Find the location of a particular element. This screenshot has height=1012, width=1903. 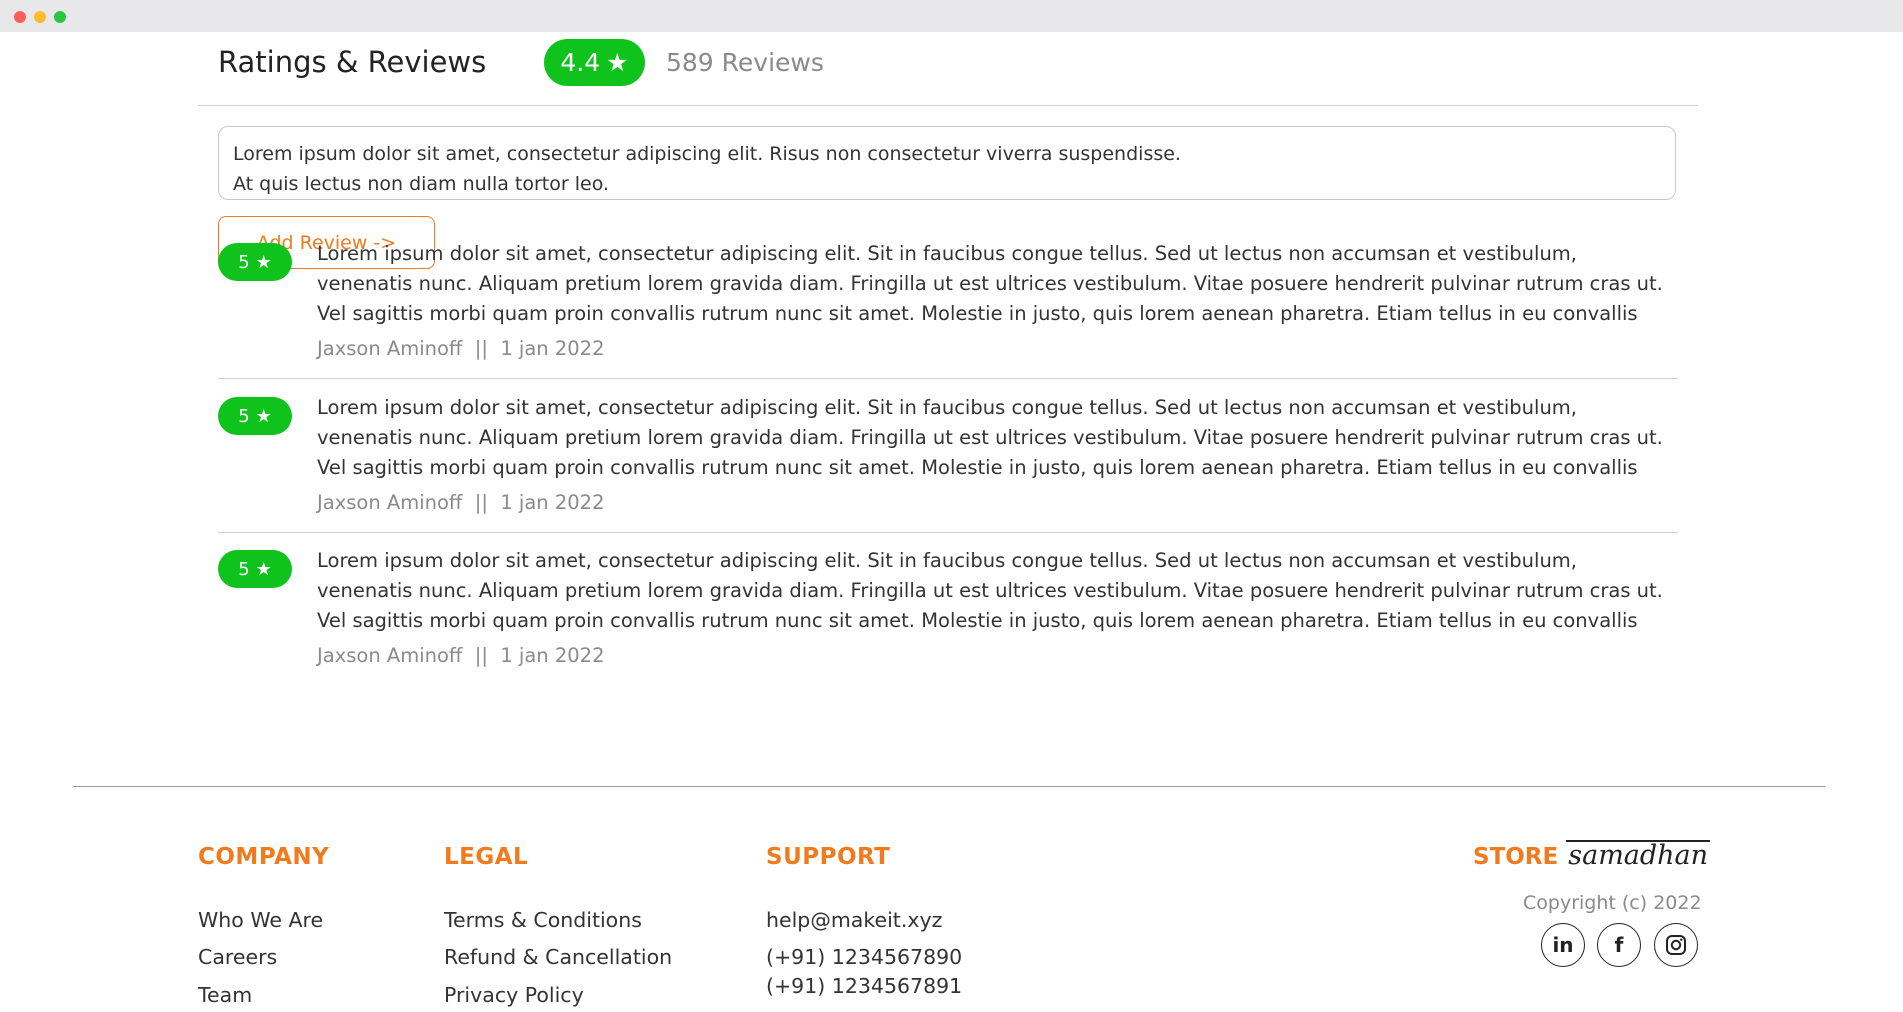

instagram-icon is located at coordinates (1676, 945).